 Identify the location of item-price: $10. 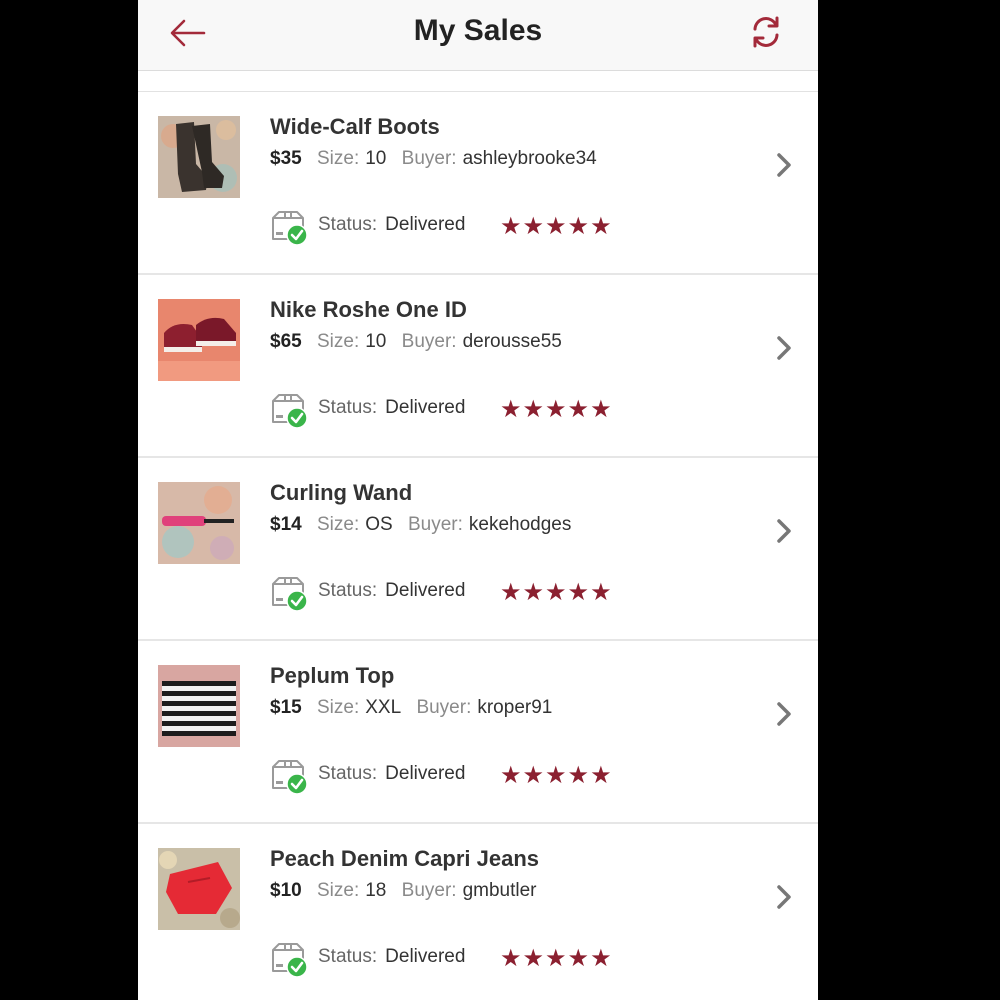
(286, 890).